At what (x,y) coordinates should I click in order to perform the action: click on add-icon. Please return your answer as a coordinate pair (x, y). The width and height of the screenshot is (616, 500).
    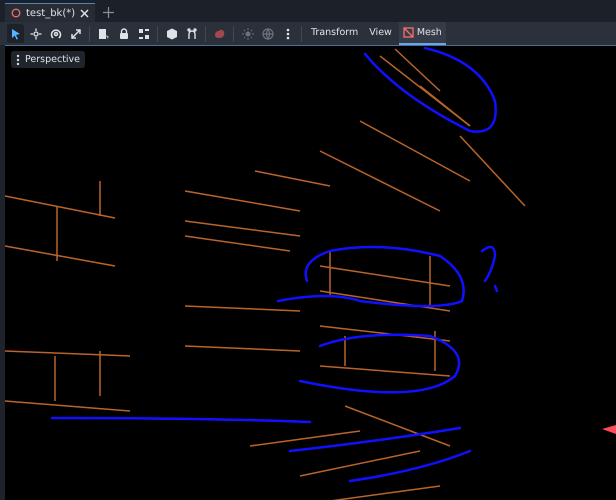
    Looking at the image, I should click on (108, 12).